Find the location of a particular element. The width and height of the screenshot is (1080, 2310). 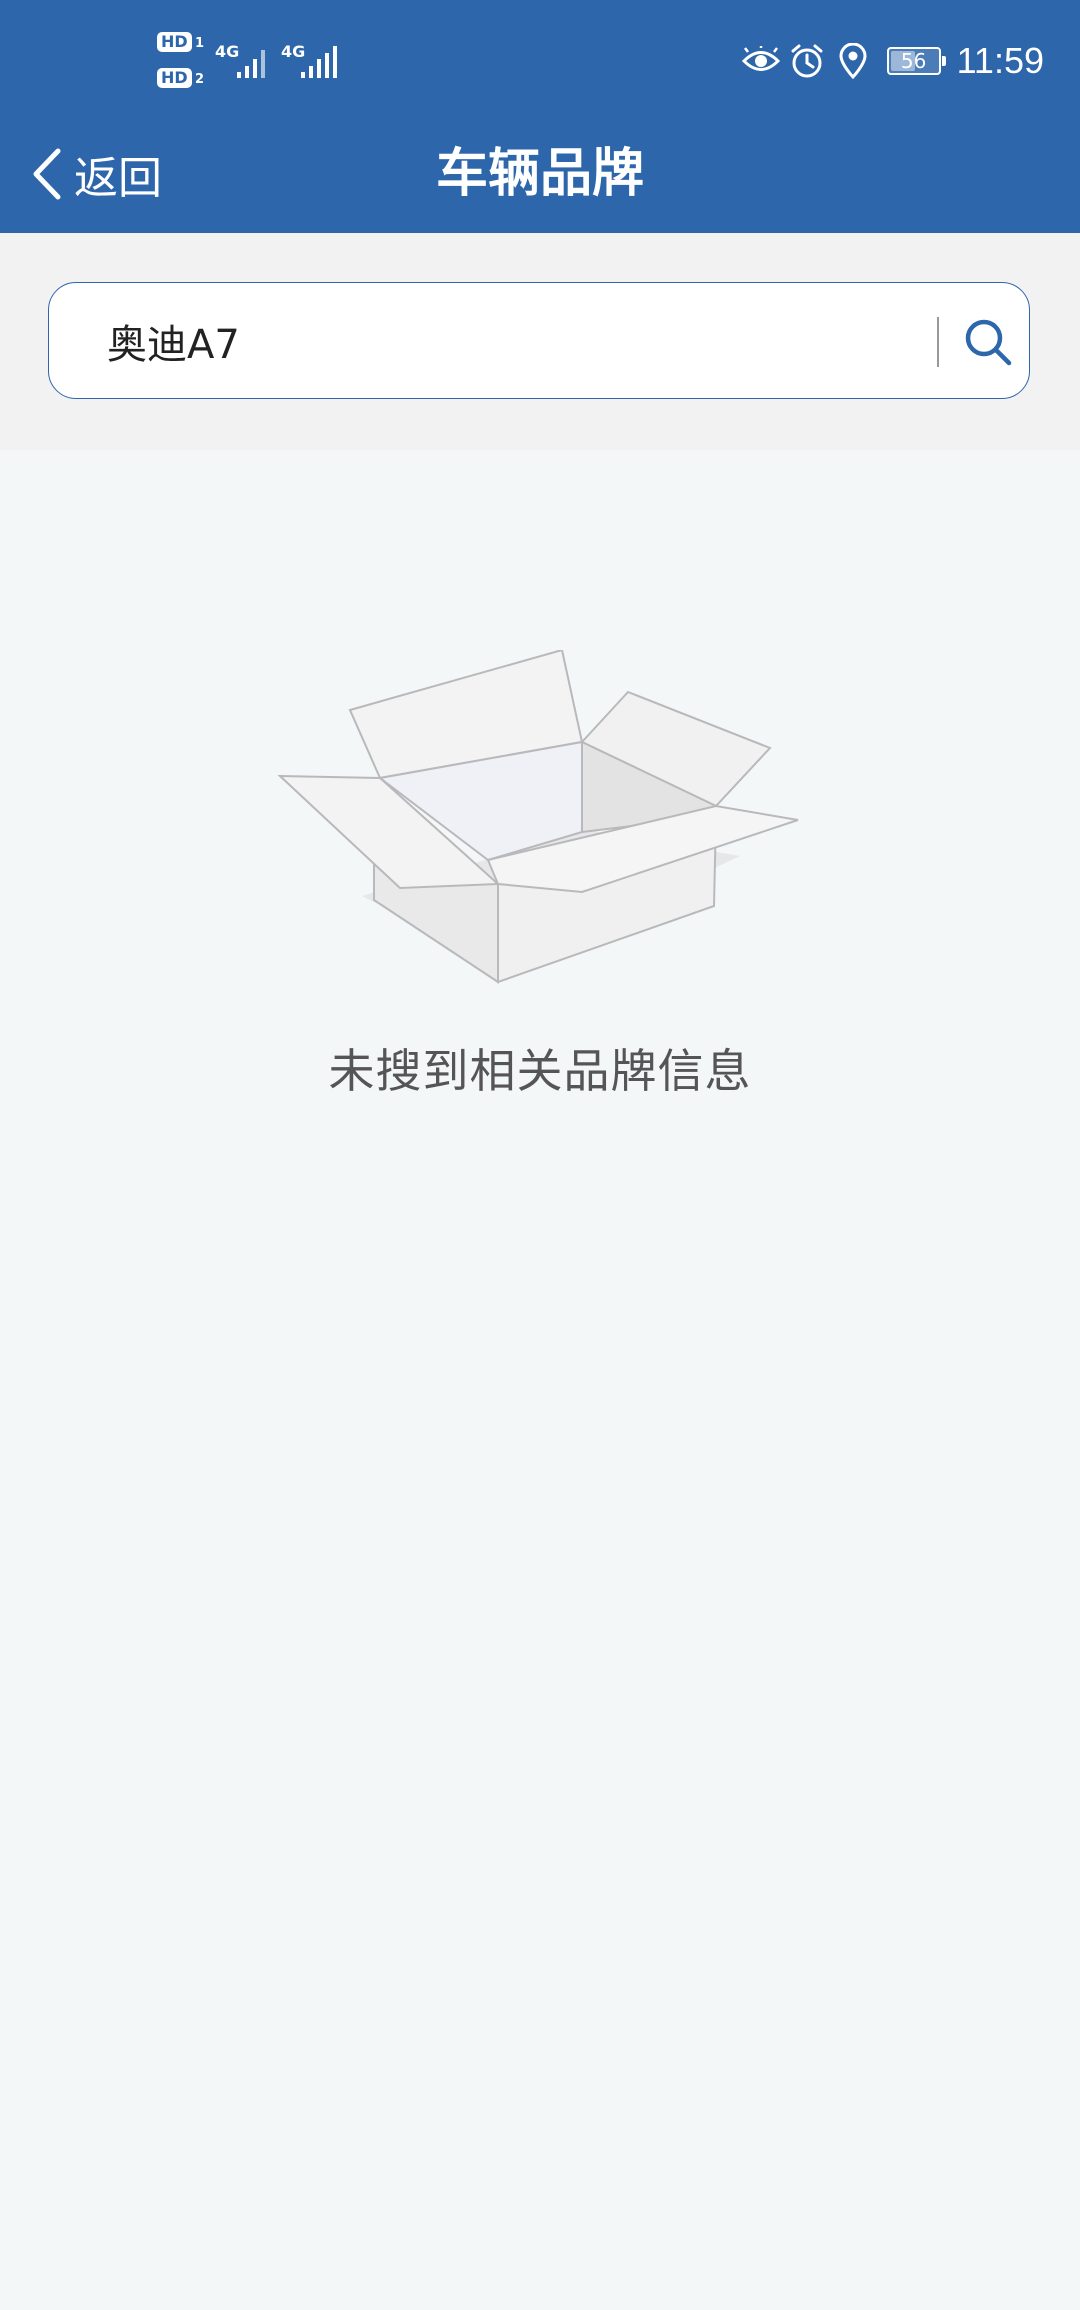

status-right-group: 56 11:59 is located at coordinates (892, 61).